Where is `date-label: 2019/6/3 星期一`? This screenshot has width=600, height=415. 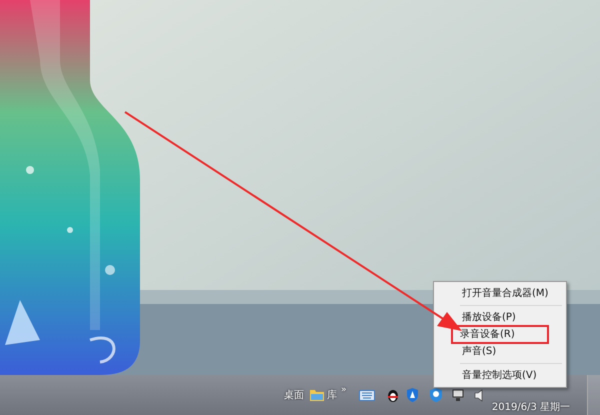
date-label: 2019/6/3 星期一 is located at coordinates (531, 407).